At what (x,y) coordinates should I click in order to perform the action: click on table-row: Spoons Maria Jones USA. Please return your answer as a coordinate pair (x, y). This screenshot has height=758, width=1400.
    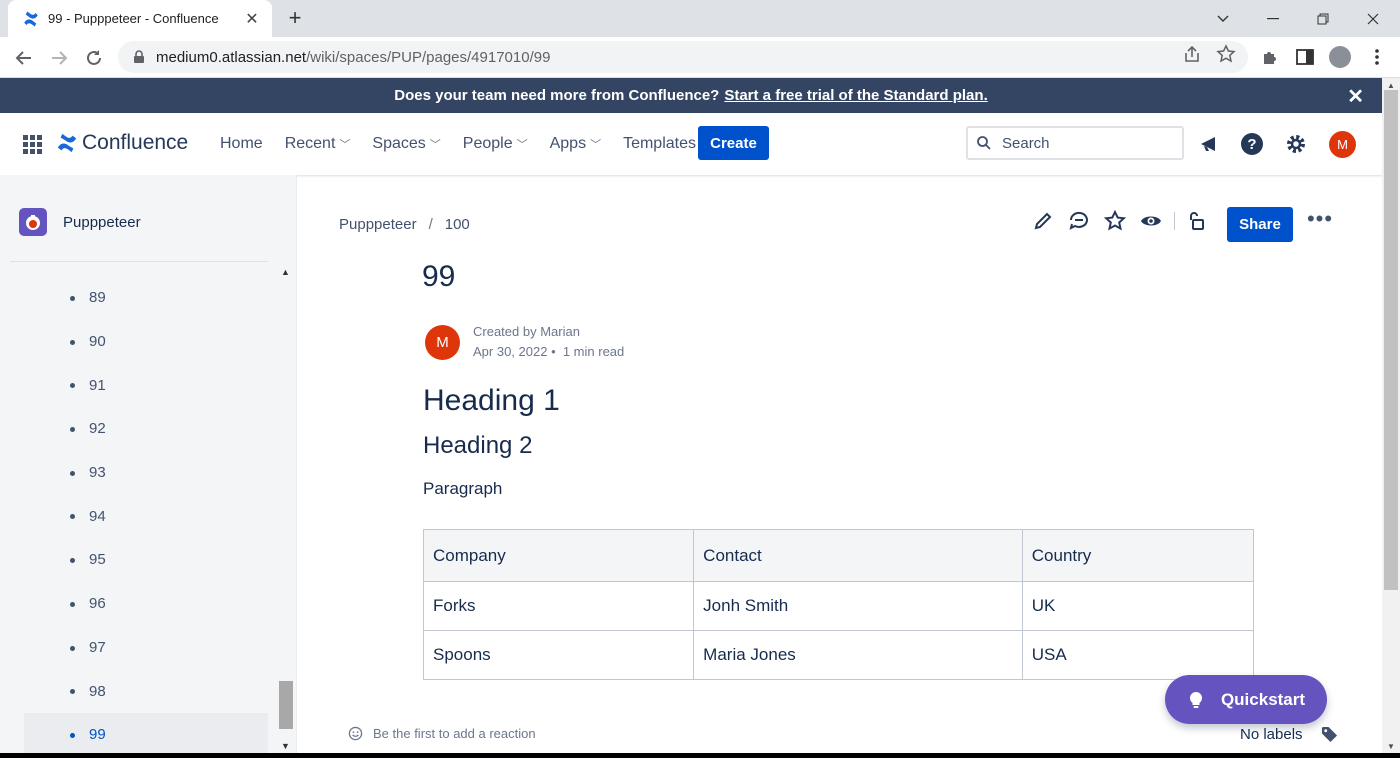
    Looking at the image, I should click on (838, 655).